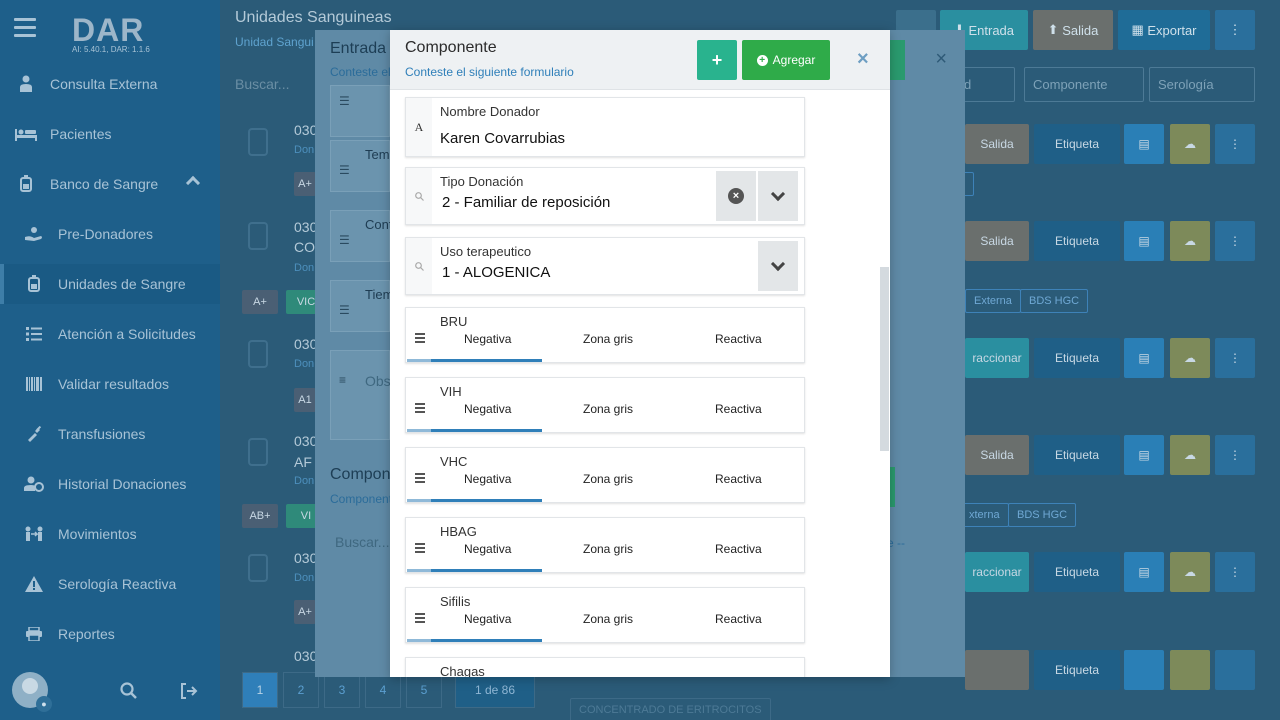  I want to click on sidebar-item-pacientes: Pacientes, so click(110, 134).